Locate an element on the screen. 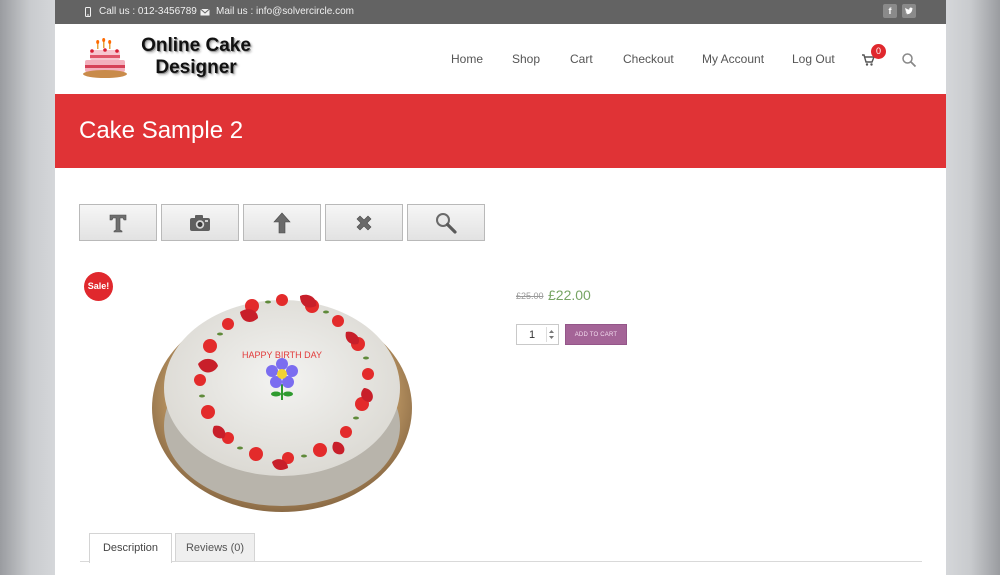 Image resolution: width=1000 pixels, height=575 pixels. email-info: Mail us : info@solvercircle.com is located at coordinates (277, 11).